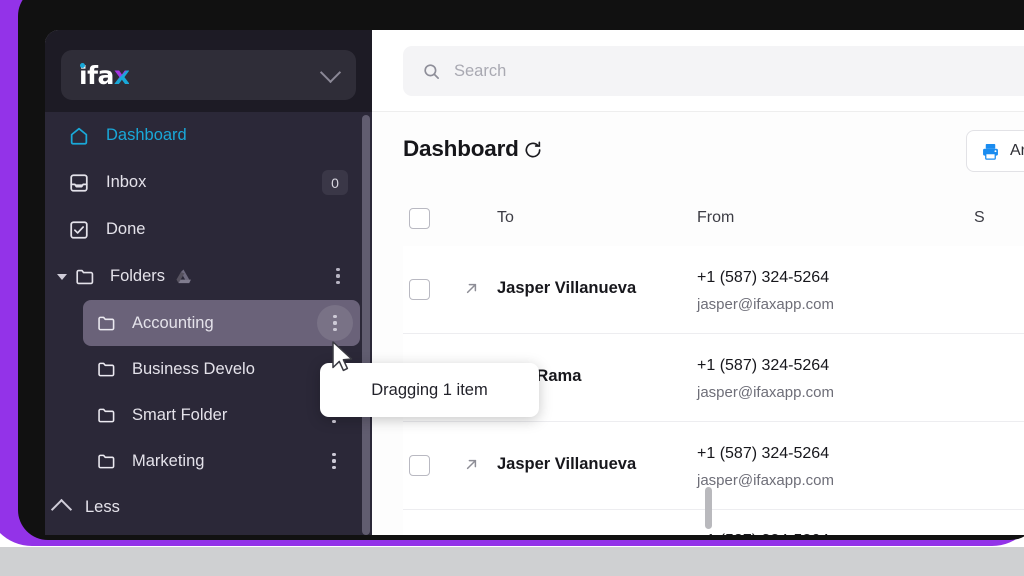 The image size is (1024, 576). I want to click on sidebar-folder-label: Accounting, so click(173, 322).